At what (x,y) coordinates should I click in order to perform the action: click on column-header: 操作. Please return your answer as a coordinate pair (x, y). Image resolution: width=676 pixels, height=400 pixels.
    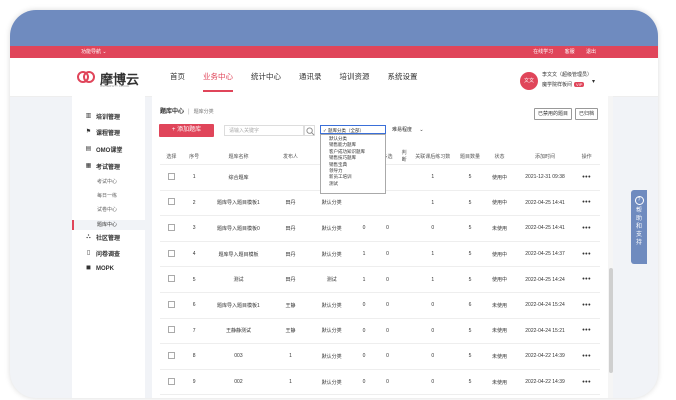
    Looking at the image, I should click on (586, 156).